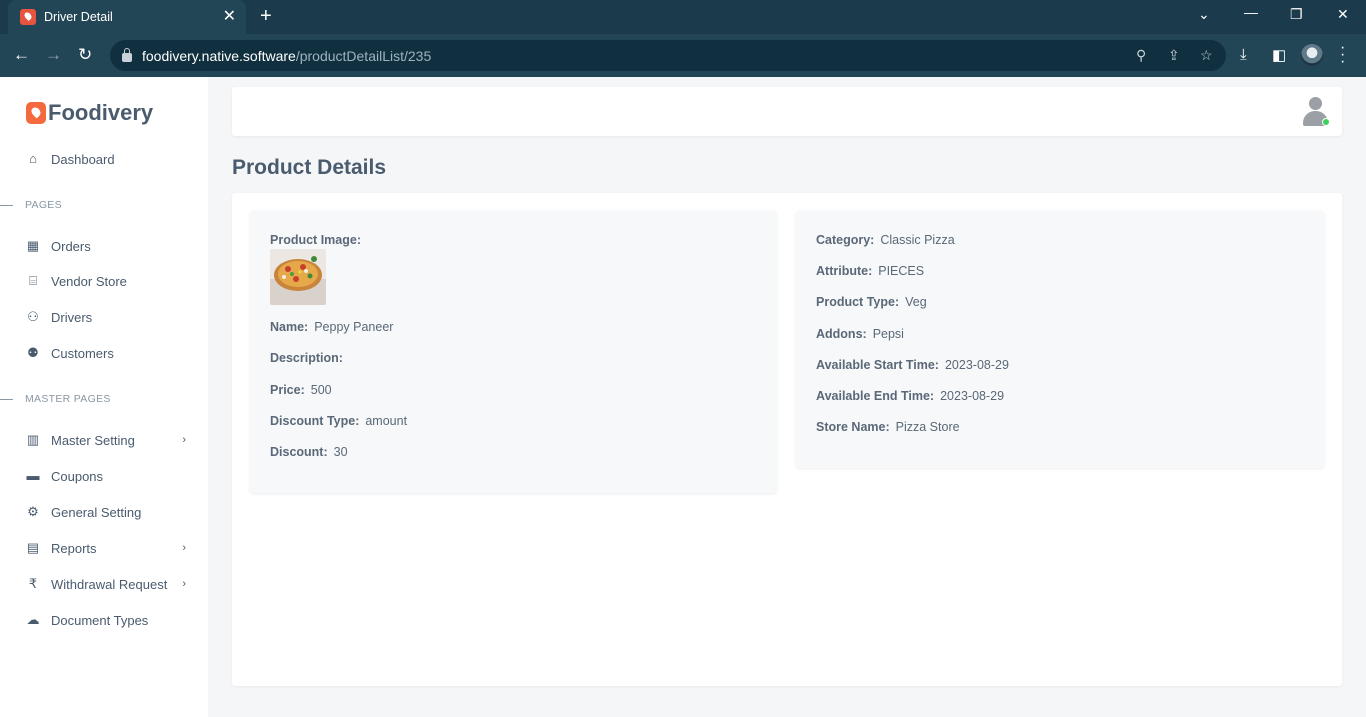 This screenshot has height=717, width=1366. What do you see at coordinates (78, 17) in the screenshot?
I see `tab-title: Driver Detail` at bounding box center [78, 17].